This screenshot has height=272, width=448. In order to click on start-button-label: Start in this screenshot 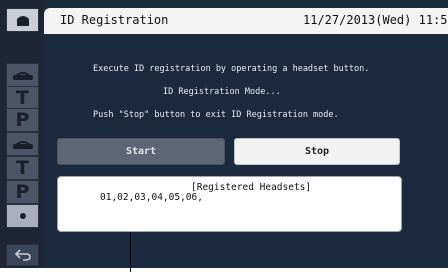, I will do `click(141, 151)`.